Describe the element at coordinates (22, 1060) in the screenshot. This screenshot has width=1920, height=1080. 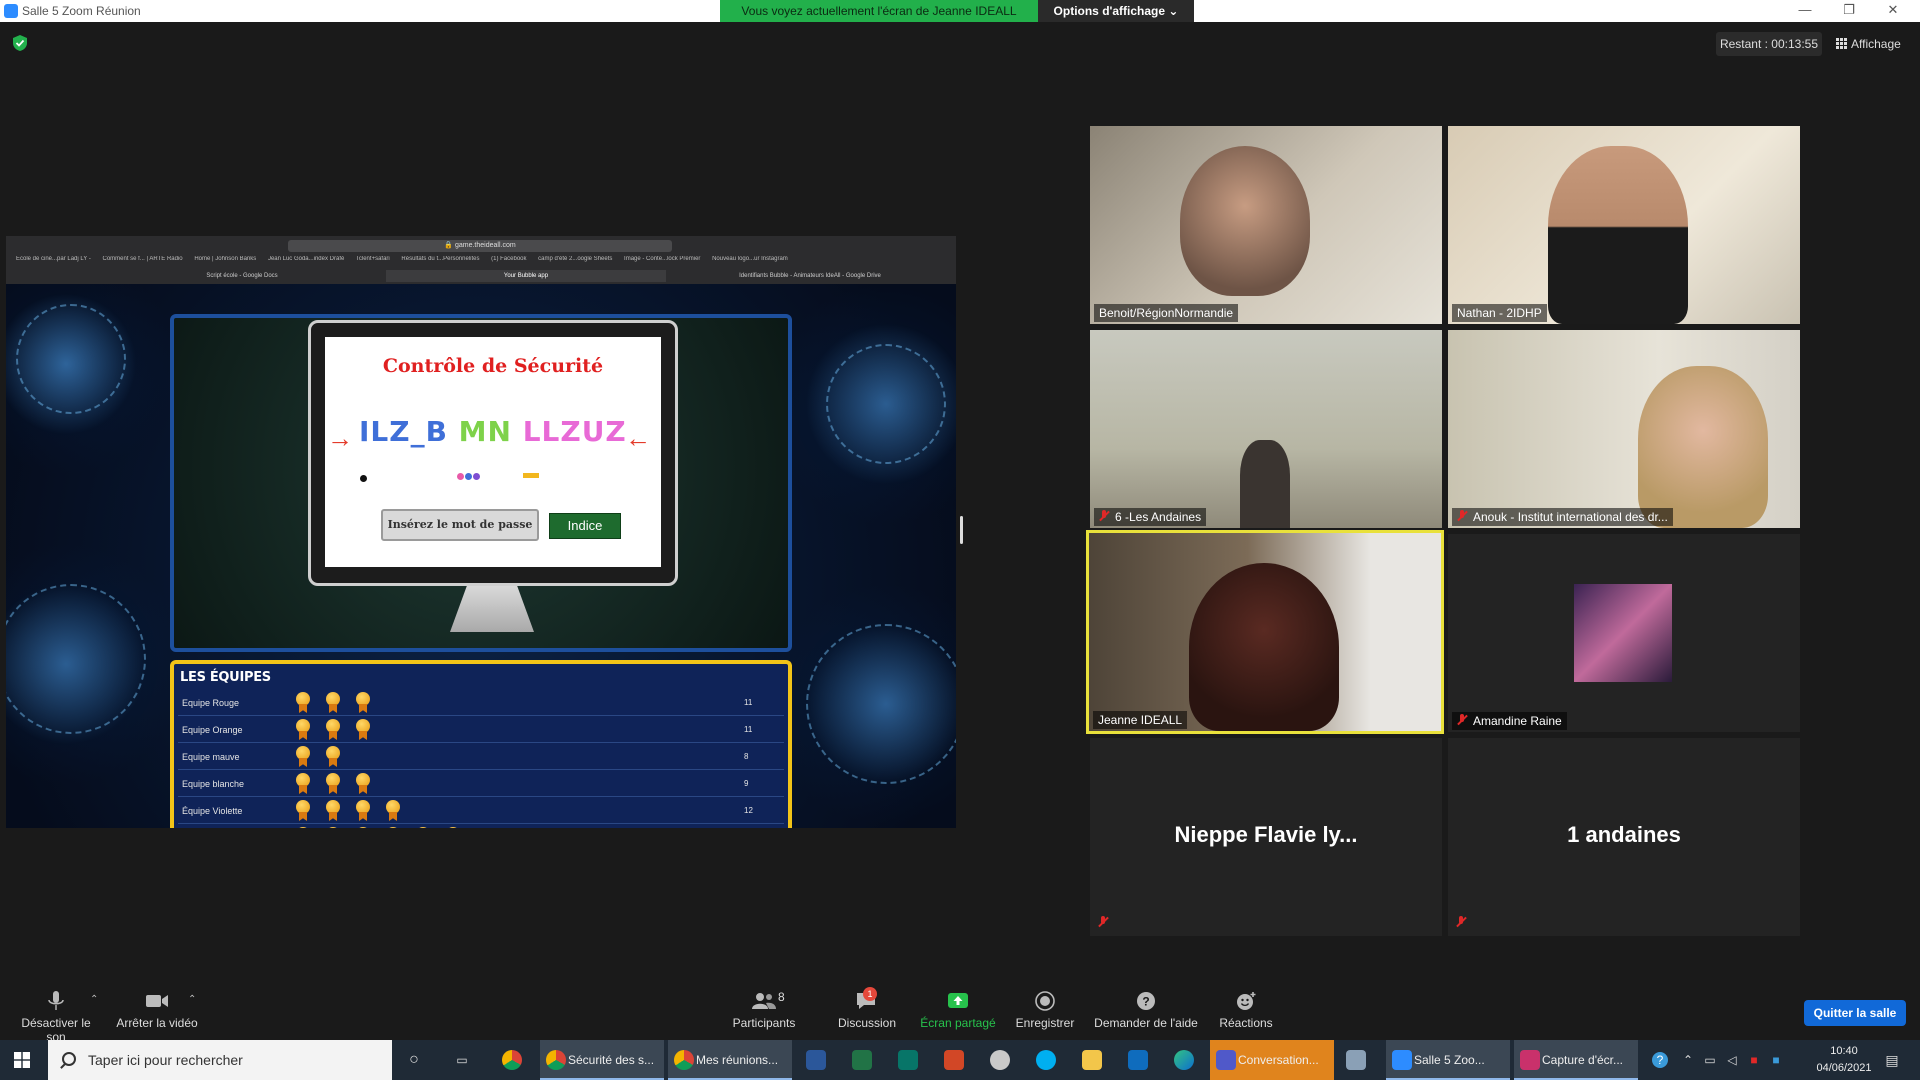
I see `windows-start-icon` at that location.